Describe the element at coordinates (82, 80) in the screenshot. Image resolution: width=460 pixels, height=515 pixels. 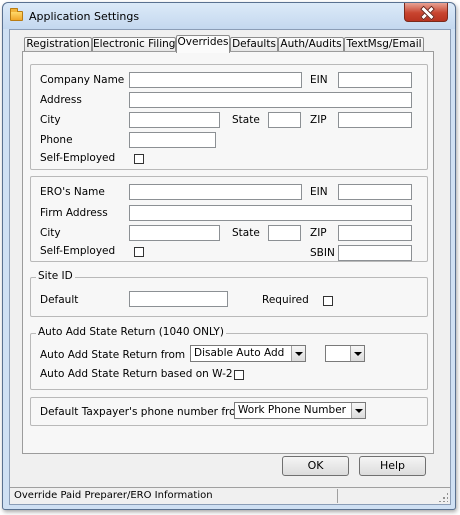
I see `company-name-label: Company Name` at that location.